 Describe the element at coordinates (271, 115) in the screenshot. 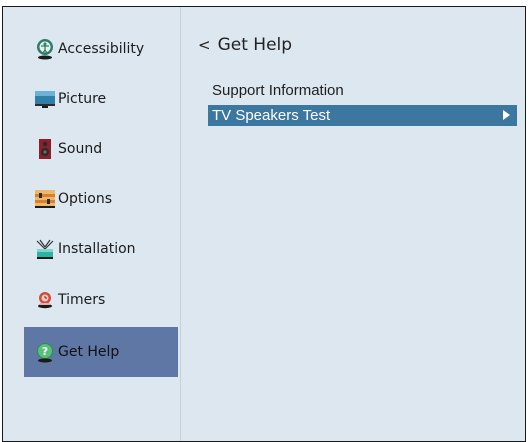

I see `option-label: TV Speakers Test` at that location.